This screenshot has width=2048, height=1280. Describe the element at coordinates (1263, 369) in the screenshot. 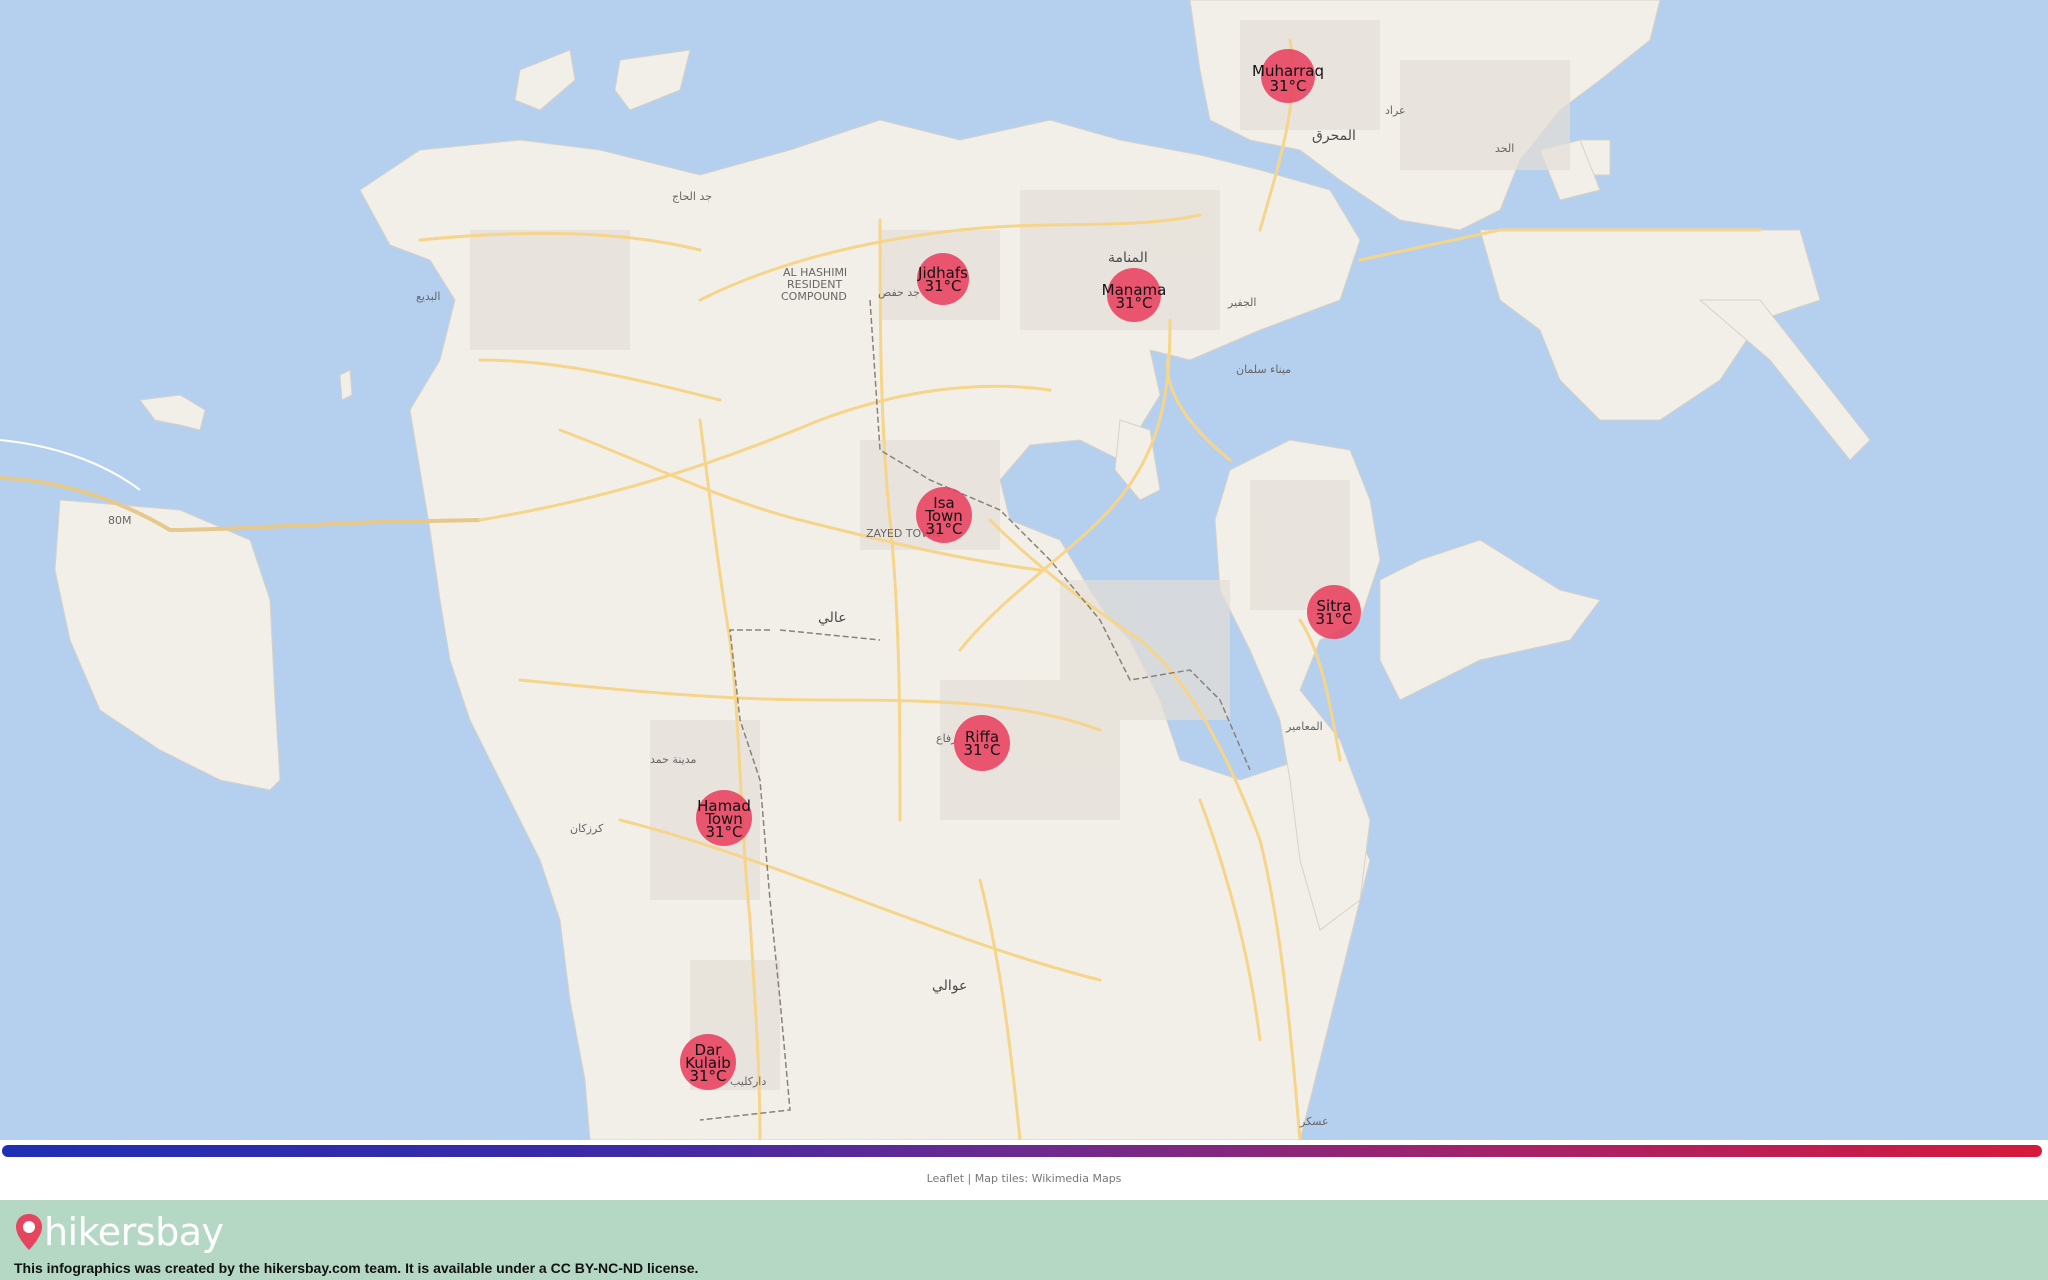

I see `label-mina-ar: ميناء سلمان` at that location.